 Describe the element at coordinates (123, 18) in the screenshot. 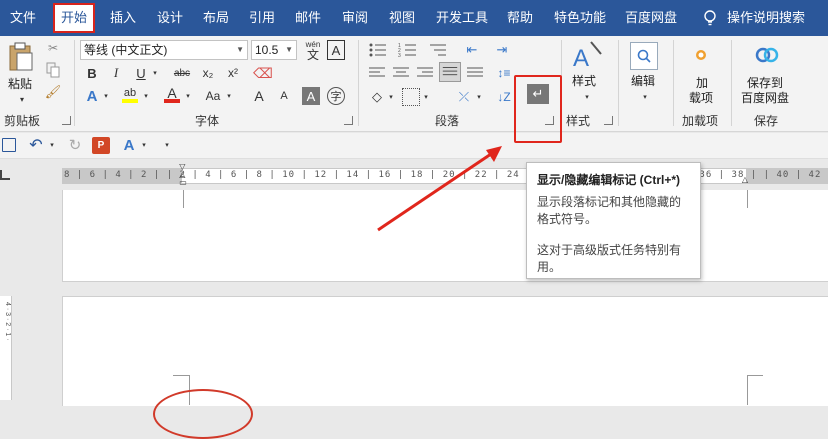

I see `tab-insert: 插入` at that location.